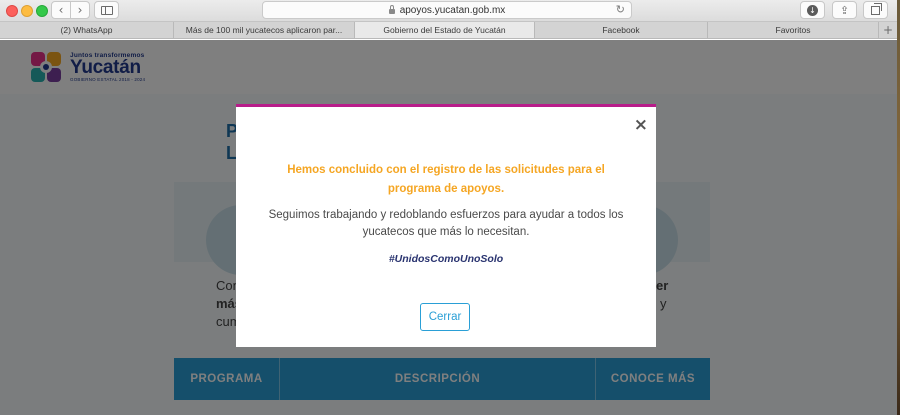  I want to click on tab-gobierno-yucatan: Gobierno del Estado de Yucatán, so click(445, 30).